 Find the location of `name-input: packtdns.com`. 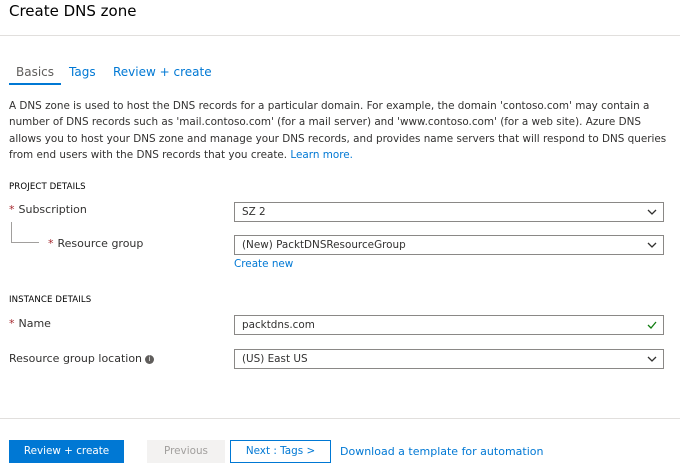

name-input: packtdns.com is located at coordinates (449, 325).